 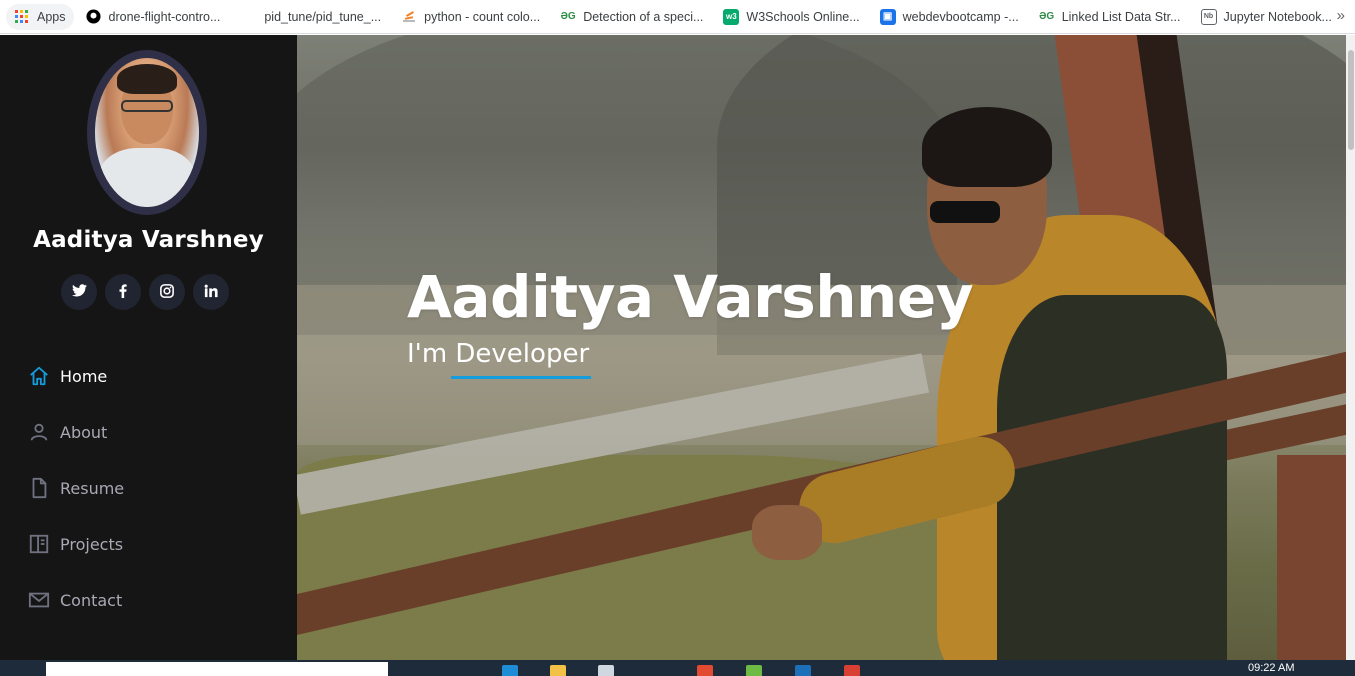 I want to click on avatar, so click(x=147, y=132).